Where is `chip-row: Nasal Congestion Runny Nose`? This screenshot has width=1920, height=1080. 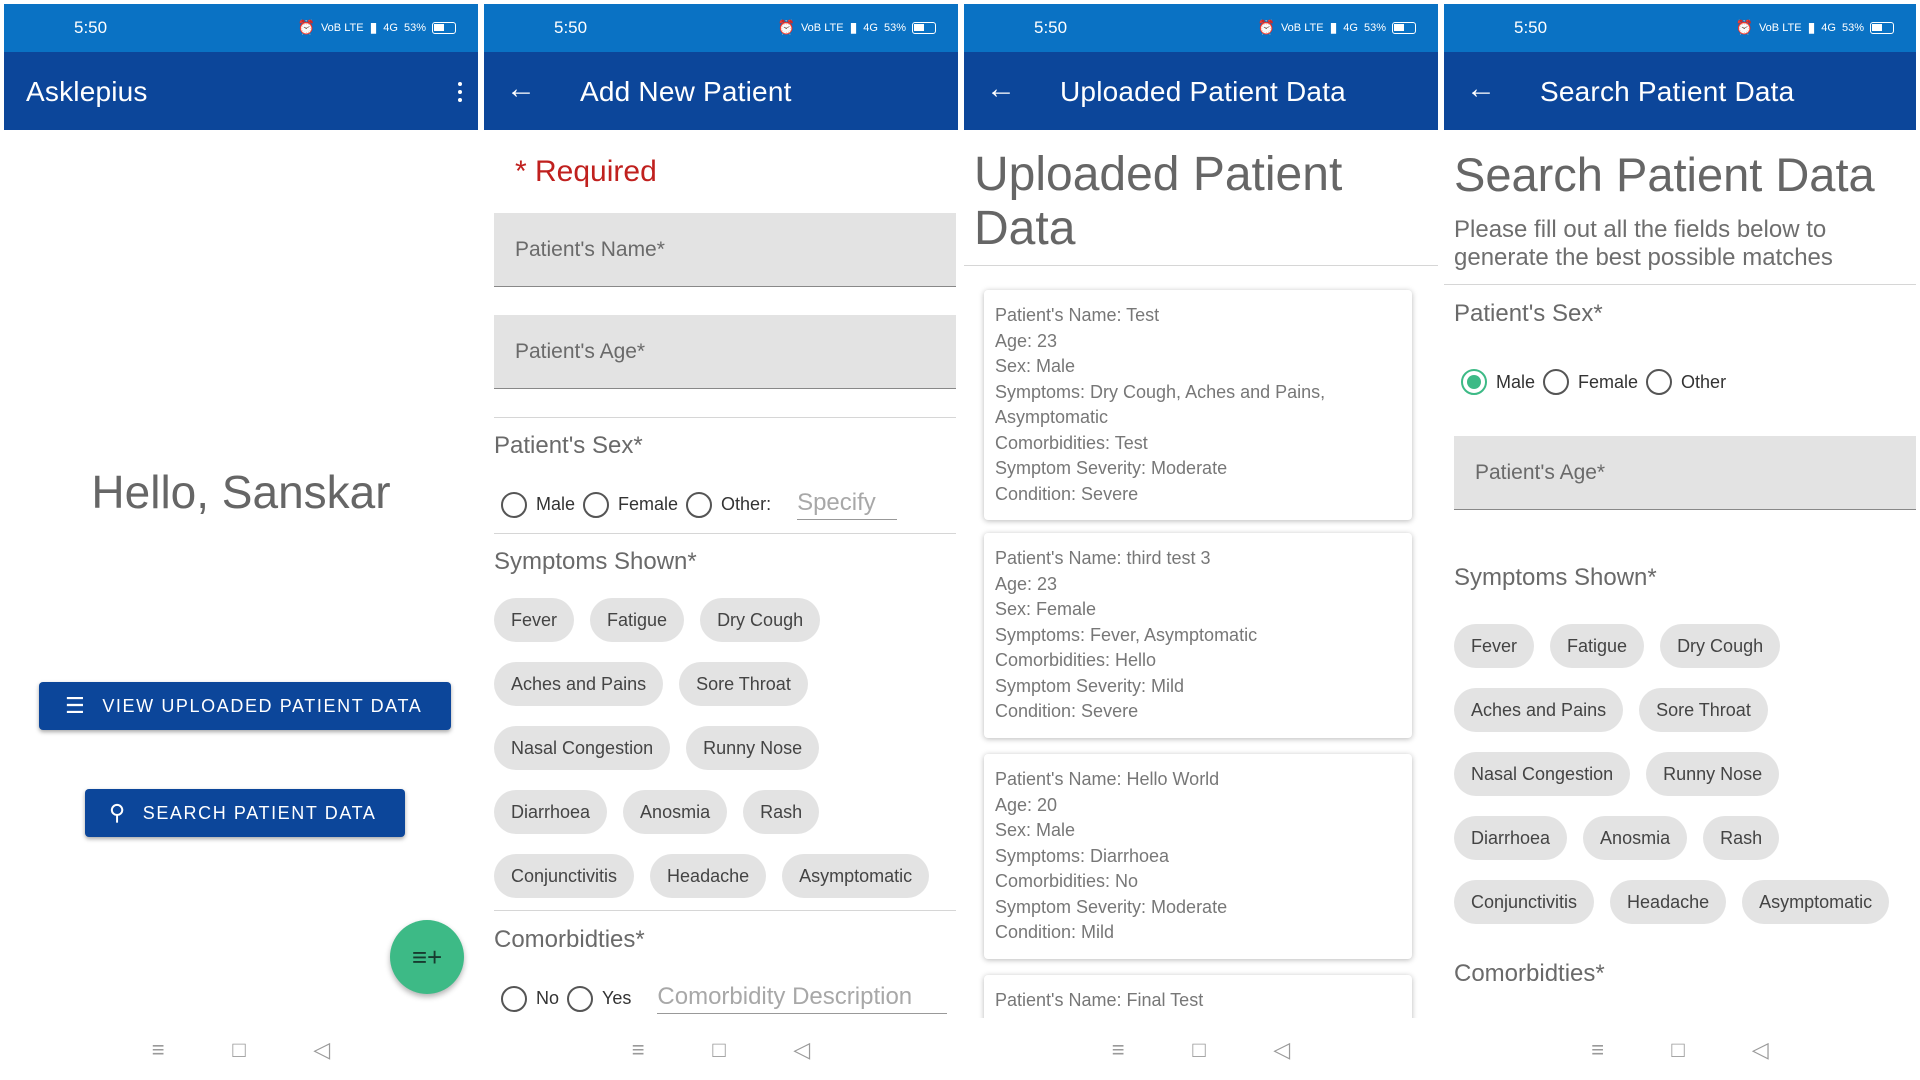 chip-row: Nasal Congestion Runny Nose is located at coordinates (1685, 774).